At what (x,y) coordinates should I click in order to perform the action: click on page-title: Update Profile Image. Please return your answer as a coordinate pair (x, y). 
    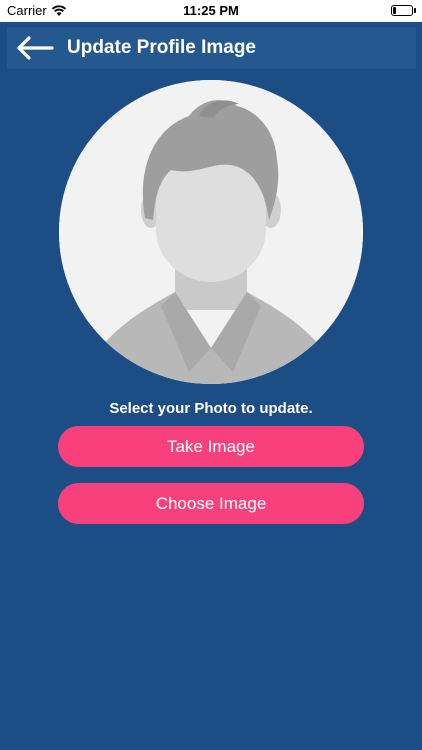
    Looking at the image, I should click on (161, 47).